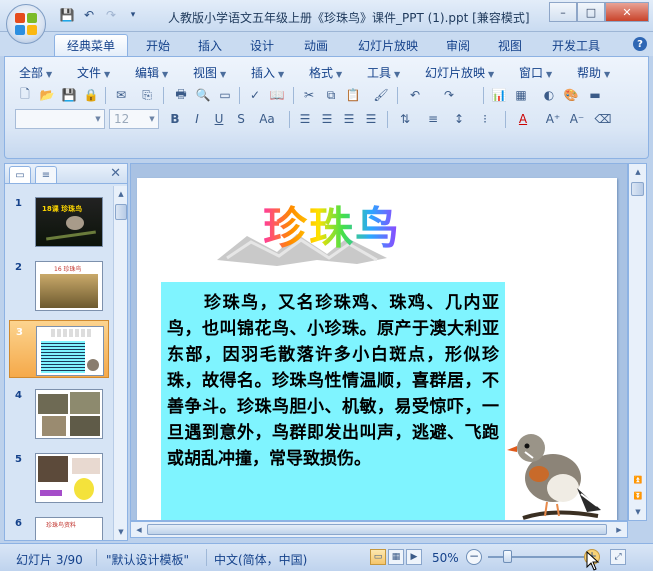  I want to click on print-icon: 🖶, so click(181, 95).